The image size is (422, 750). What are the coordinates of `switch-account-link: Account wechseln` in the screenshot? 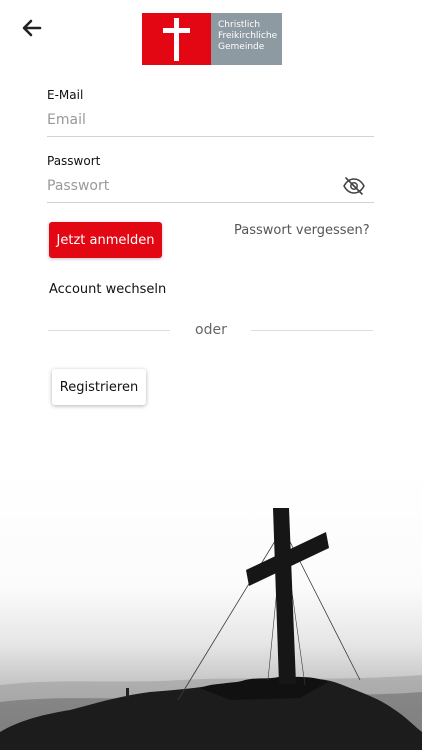 It's located at (107, 289).